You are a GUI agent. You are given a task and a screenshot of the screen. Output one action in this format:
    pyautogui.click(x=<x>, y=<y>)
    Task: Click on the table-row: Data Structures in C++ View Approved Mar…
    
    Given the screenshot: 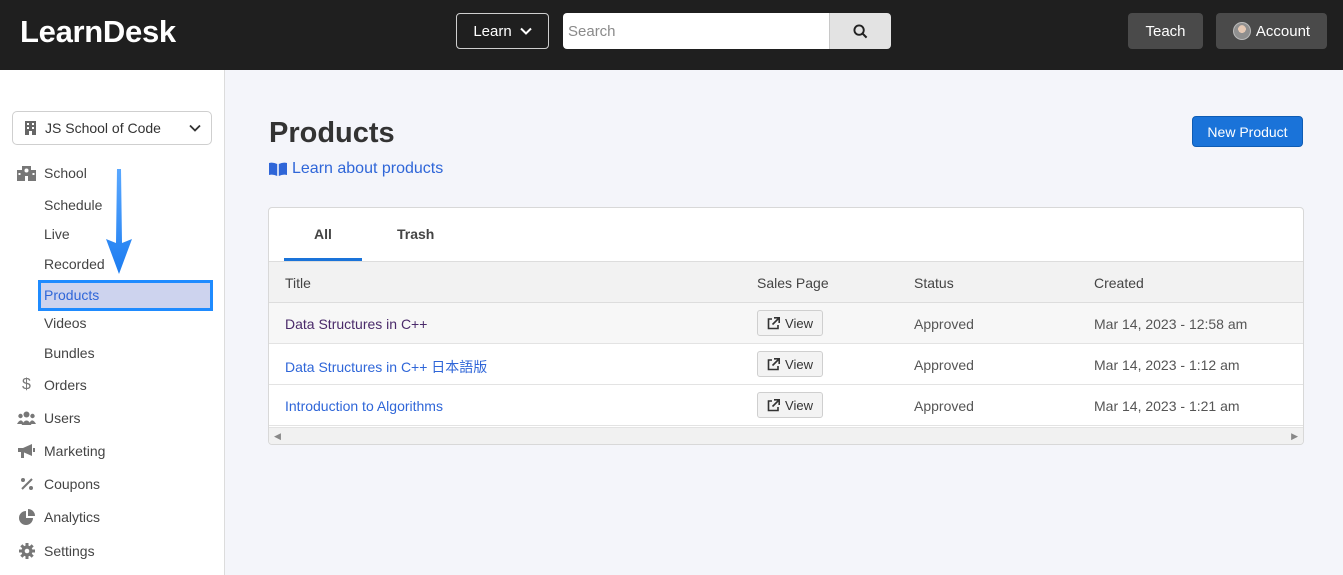 What is the action you would take?
    pyautogui.click(x=786, y=323)
    